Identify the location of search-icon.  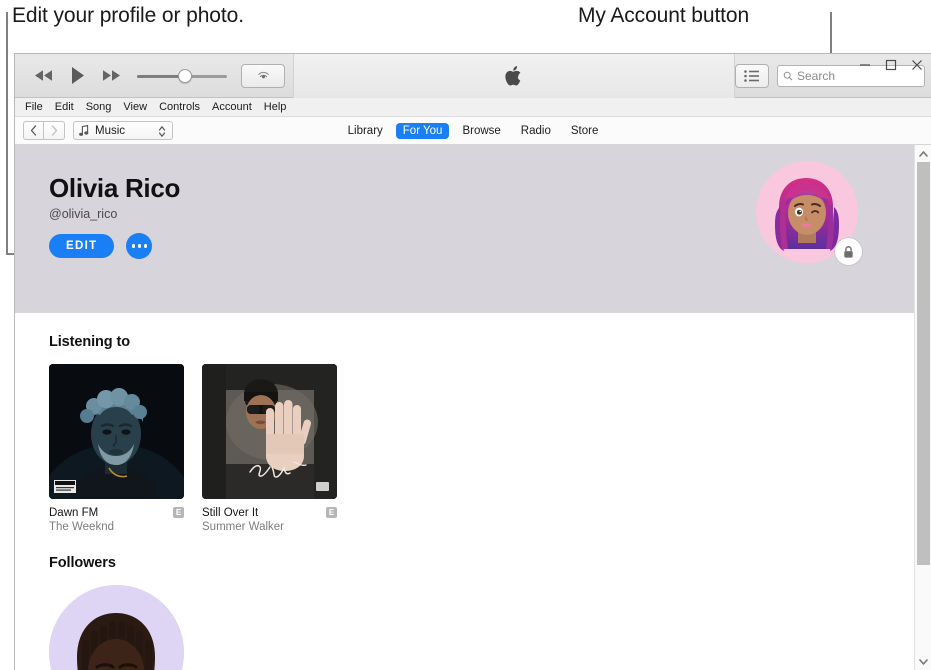
(788, 76).